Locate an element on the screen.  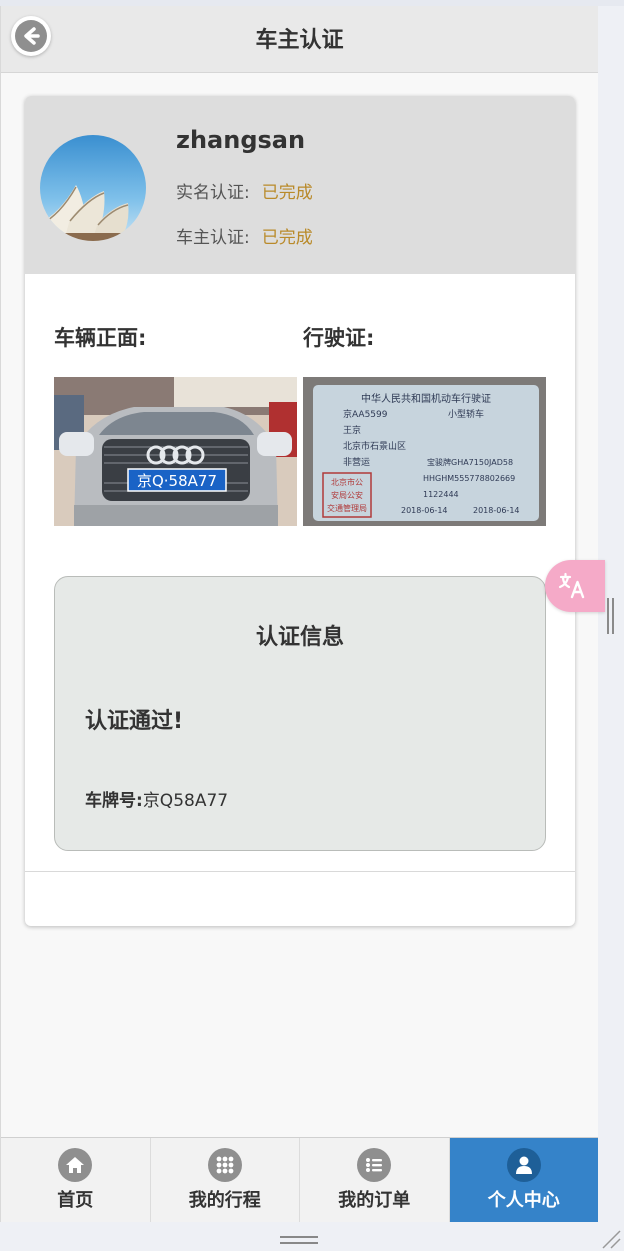
nav-label-home: 首页 is located at coordinates (75, 1200).